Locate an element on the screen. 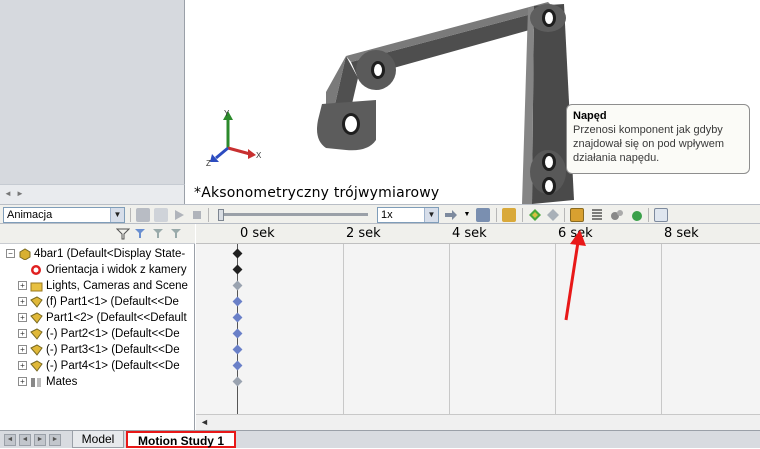  timeline-tick: 8 sek is located at coordinates (681, 233).